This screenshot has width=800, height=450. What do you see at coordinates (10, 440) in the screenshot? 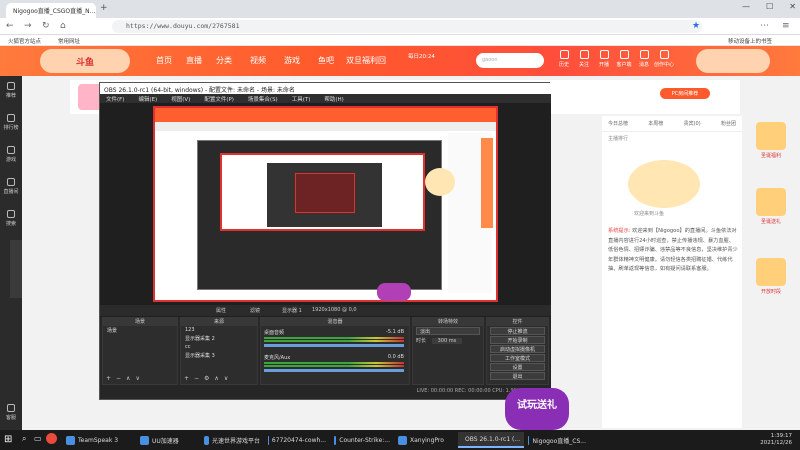
I see `start-button: ⊞` at bounding box center [10, 440].